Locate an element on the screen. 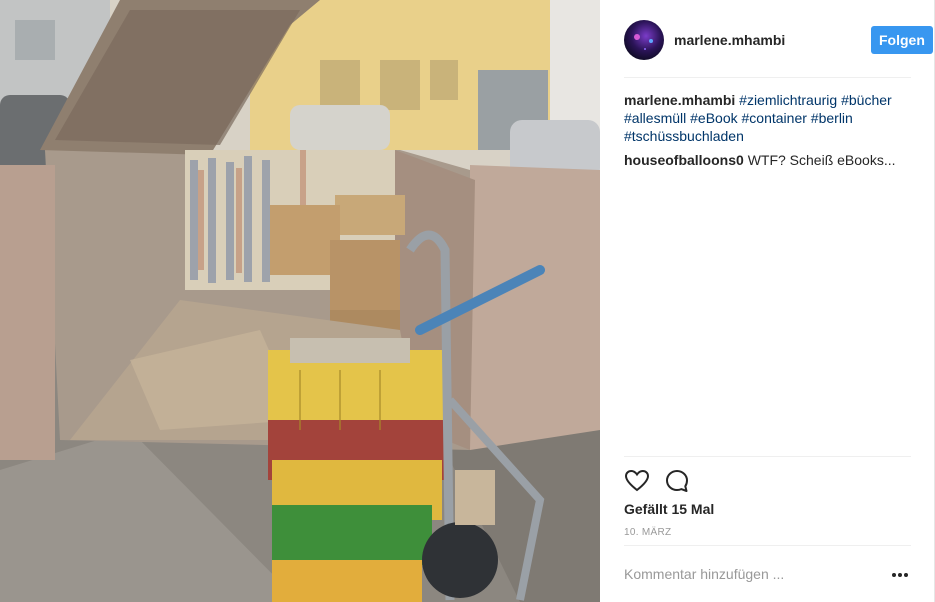  likes-count: Gefällt 15 Mal is located at coordinates (669, 509).